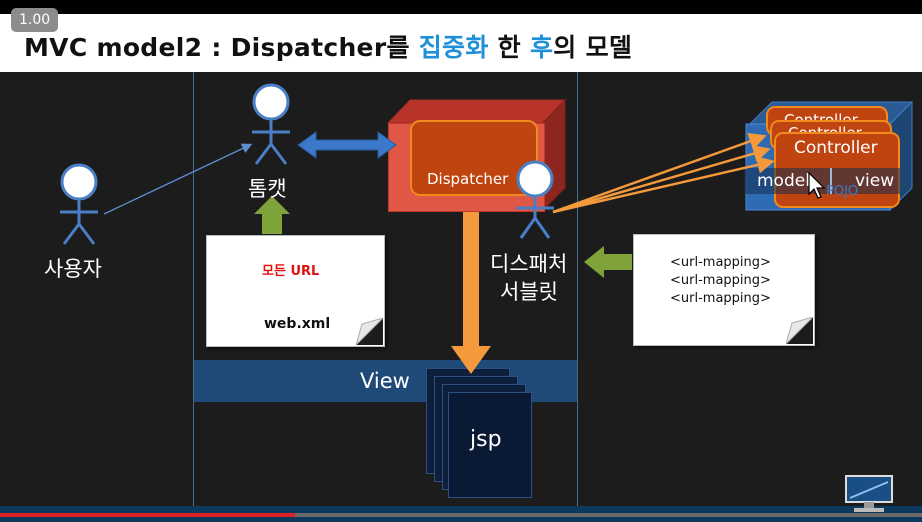  What do you see at coordinates (271, 124) in the screenshot?
I see `tomcat-figure-icon` at bounding box center [271, 124].